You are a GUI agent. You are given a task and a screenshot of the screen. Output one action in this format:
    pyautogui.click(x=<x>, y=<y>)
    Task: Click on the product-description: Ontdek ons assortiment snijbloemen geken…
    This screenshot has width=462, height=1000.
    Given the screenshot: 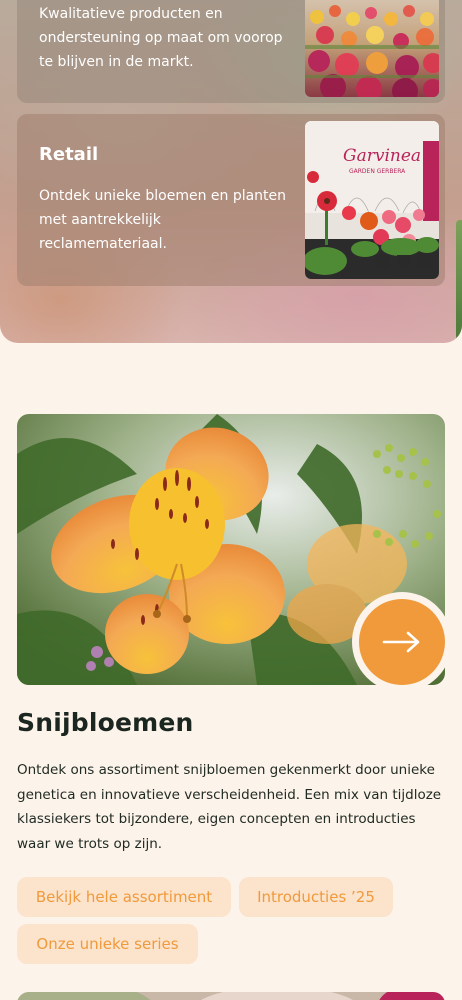 What is the action you would take?
    pyautogui.click(x=229, y=807)
    